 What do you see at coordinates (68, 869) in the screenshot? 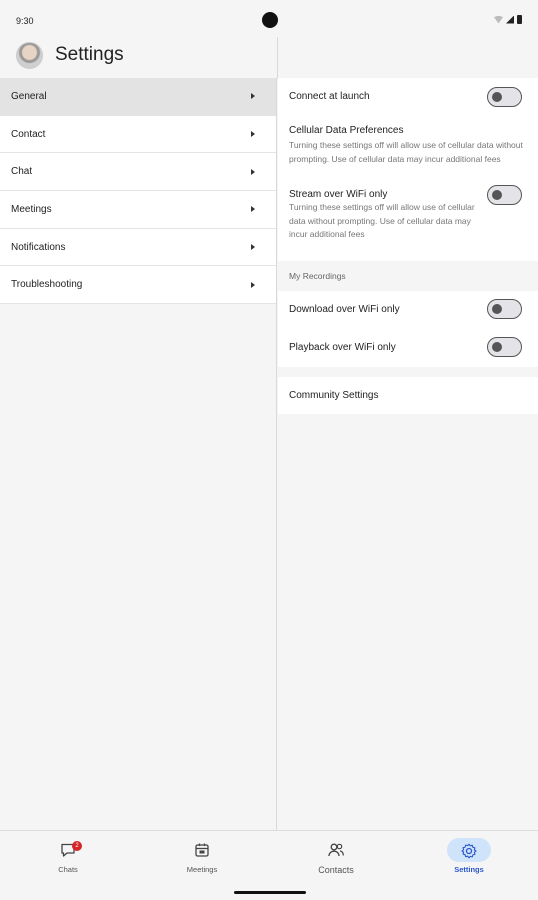
I see `nav-label: Chats` at bounding box center [68, 869].